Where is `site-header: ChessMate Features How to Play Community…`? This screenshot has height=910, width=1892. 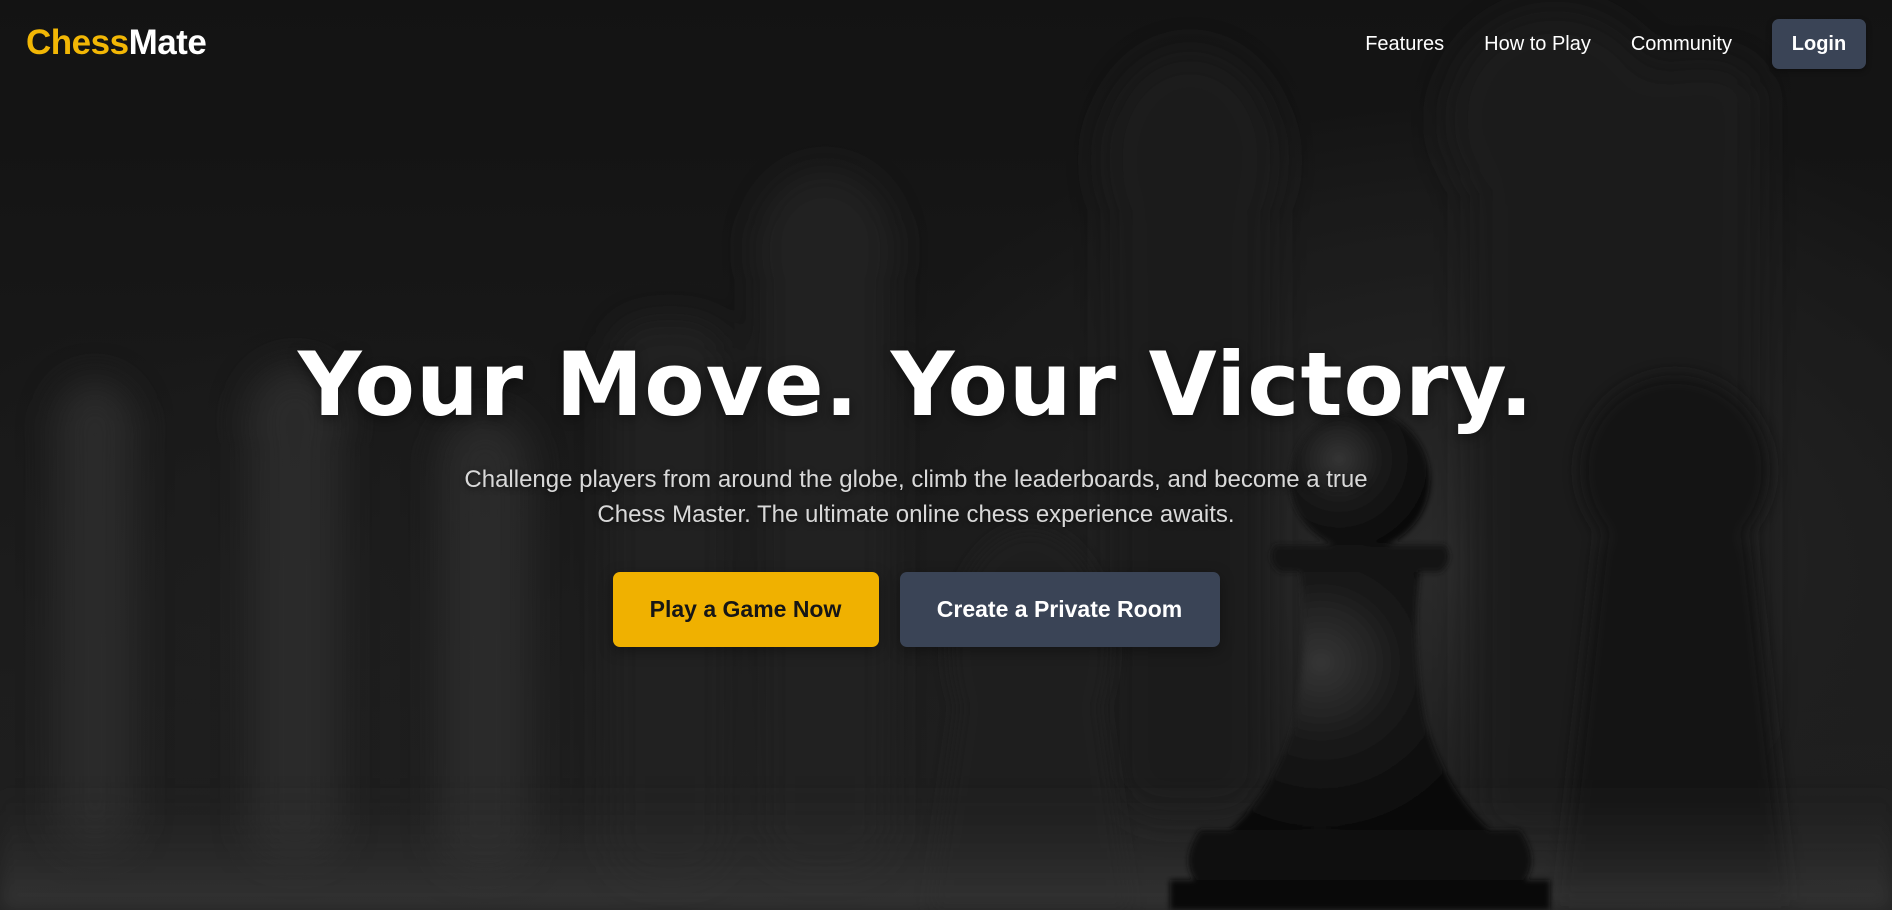 site-header: ChessMate Features How to Play Community… is located at coordinates (946, 44).